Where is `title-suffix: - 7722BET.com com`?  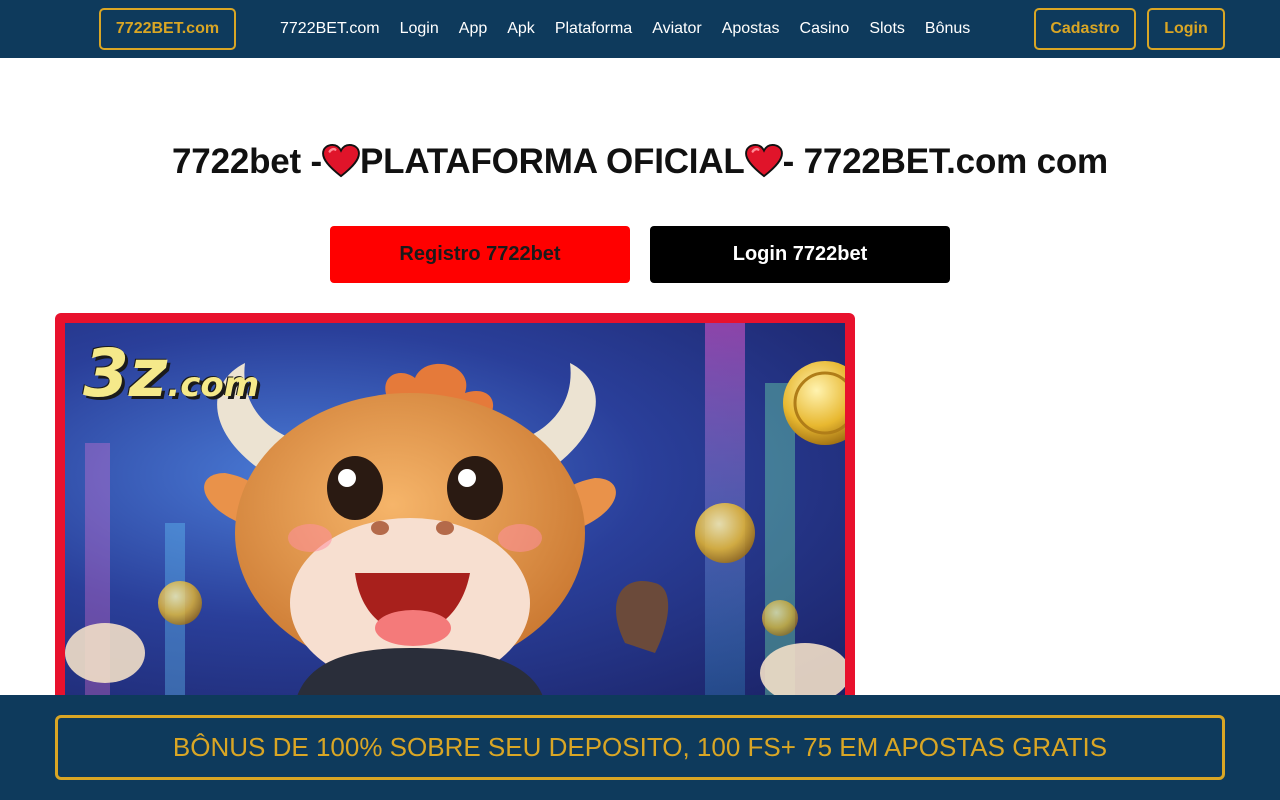 title-suffix: - 7722BET.com com is located at coordinates (945, 161).